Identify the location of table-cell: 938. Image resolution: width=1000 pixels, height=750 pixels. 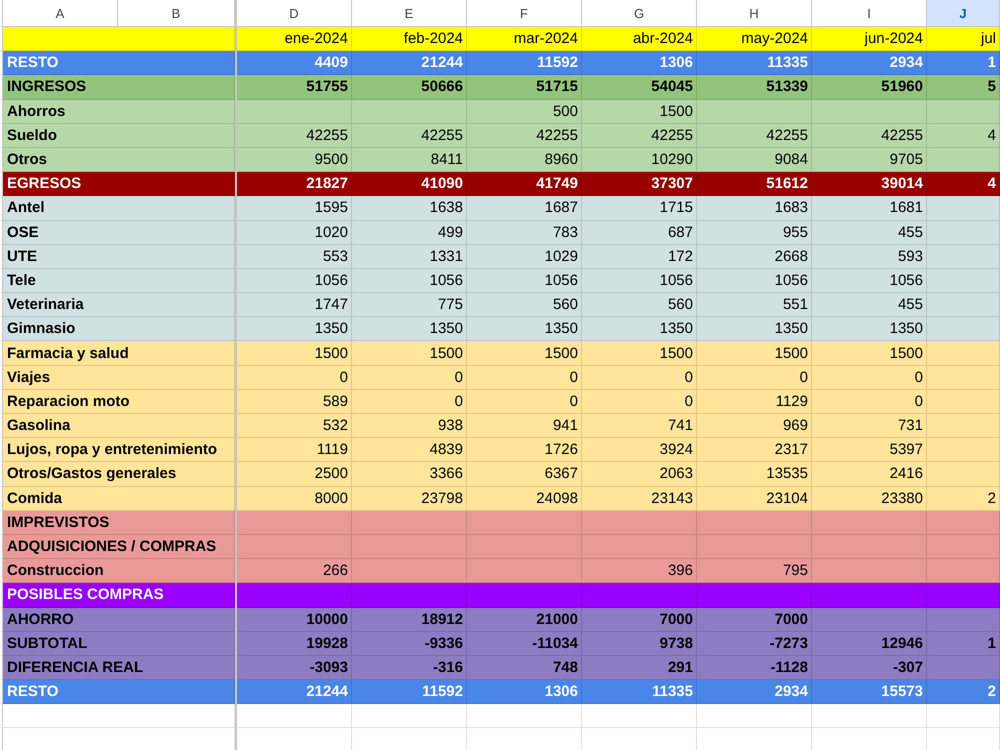
(409, 426).